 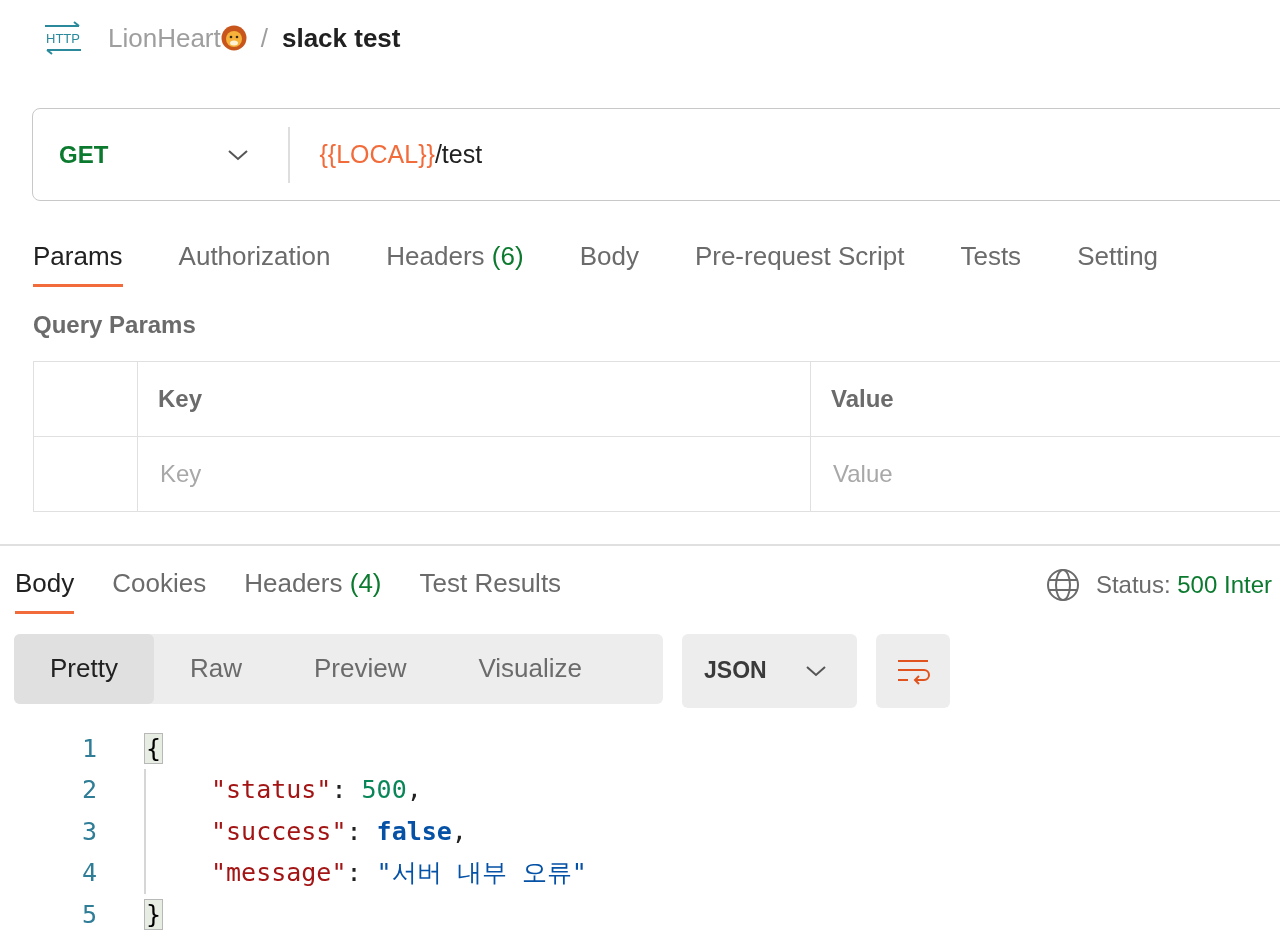 I want to click on tab: Cookies, so click(x=159, y=590).